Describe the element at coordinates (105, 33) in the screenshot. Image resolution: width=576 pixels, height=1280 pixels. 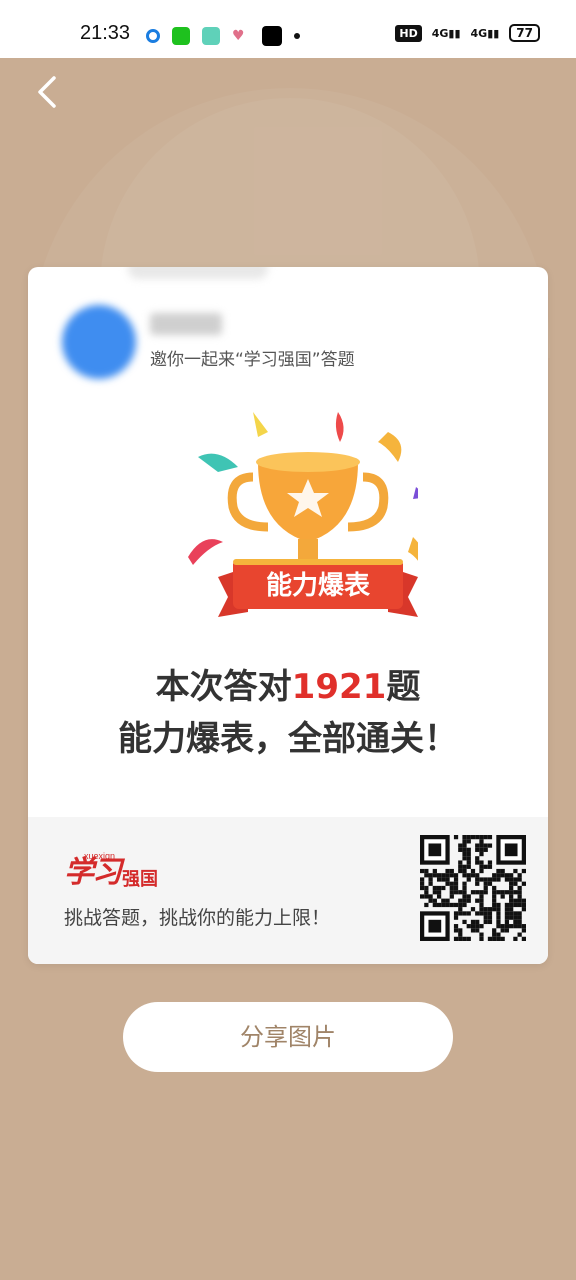
I see `status-time: 21:33` at that location.